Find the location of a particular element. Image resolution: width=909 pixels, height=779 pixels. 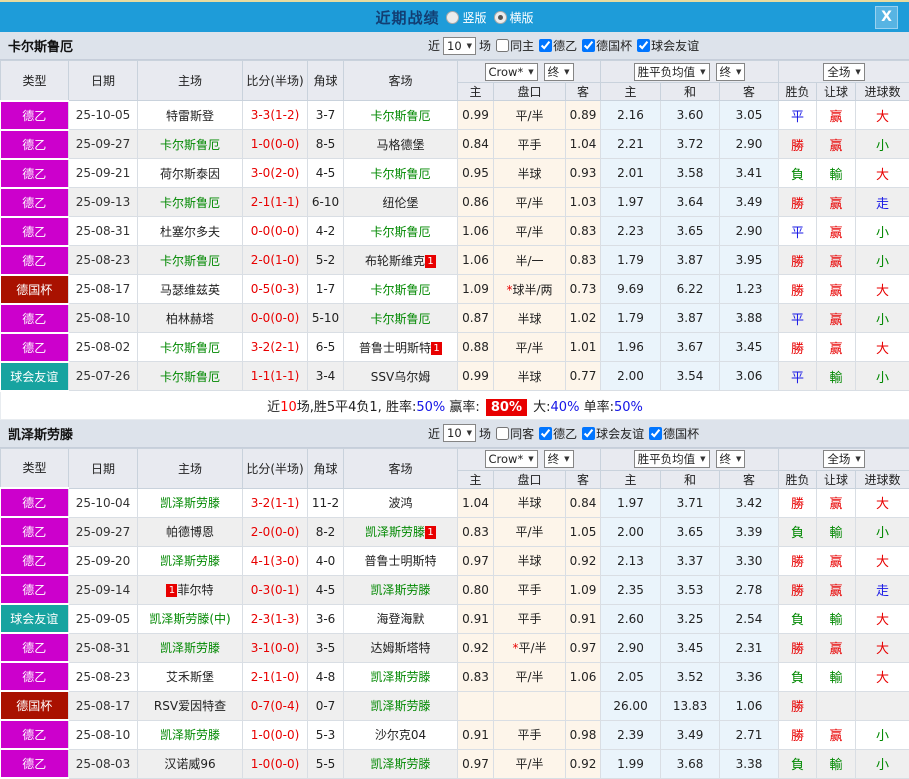

home-team-cell: 杜塞尔多夫 is located at coordinates (190, 231).